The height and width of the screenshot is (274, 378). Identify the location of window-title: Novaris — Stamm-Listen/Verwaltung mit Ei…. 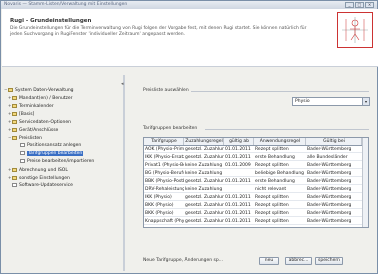
(66, 4).